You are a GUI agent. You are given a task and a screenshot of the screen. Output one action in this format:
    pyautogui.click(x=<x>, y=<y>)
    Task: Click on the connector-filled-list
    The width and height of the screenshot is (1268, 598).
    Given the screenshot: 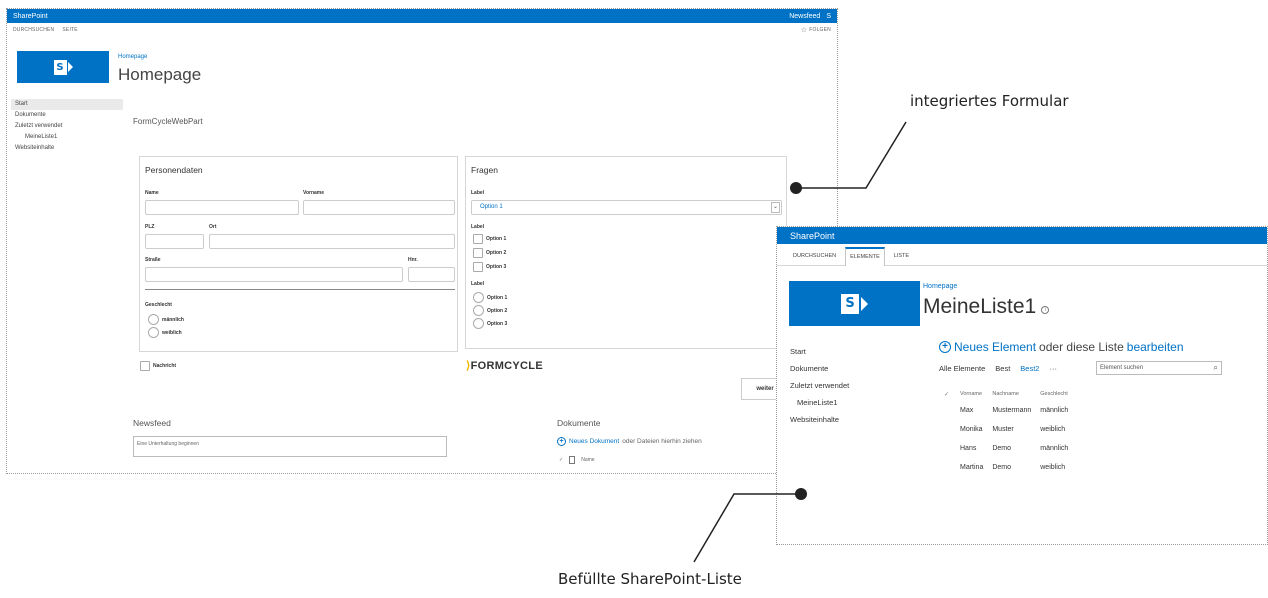 What is the action you would take?
    pyautogui.click(x=750, y=525)
    